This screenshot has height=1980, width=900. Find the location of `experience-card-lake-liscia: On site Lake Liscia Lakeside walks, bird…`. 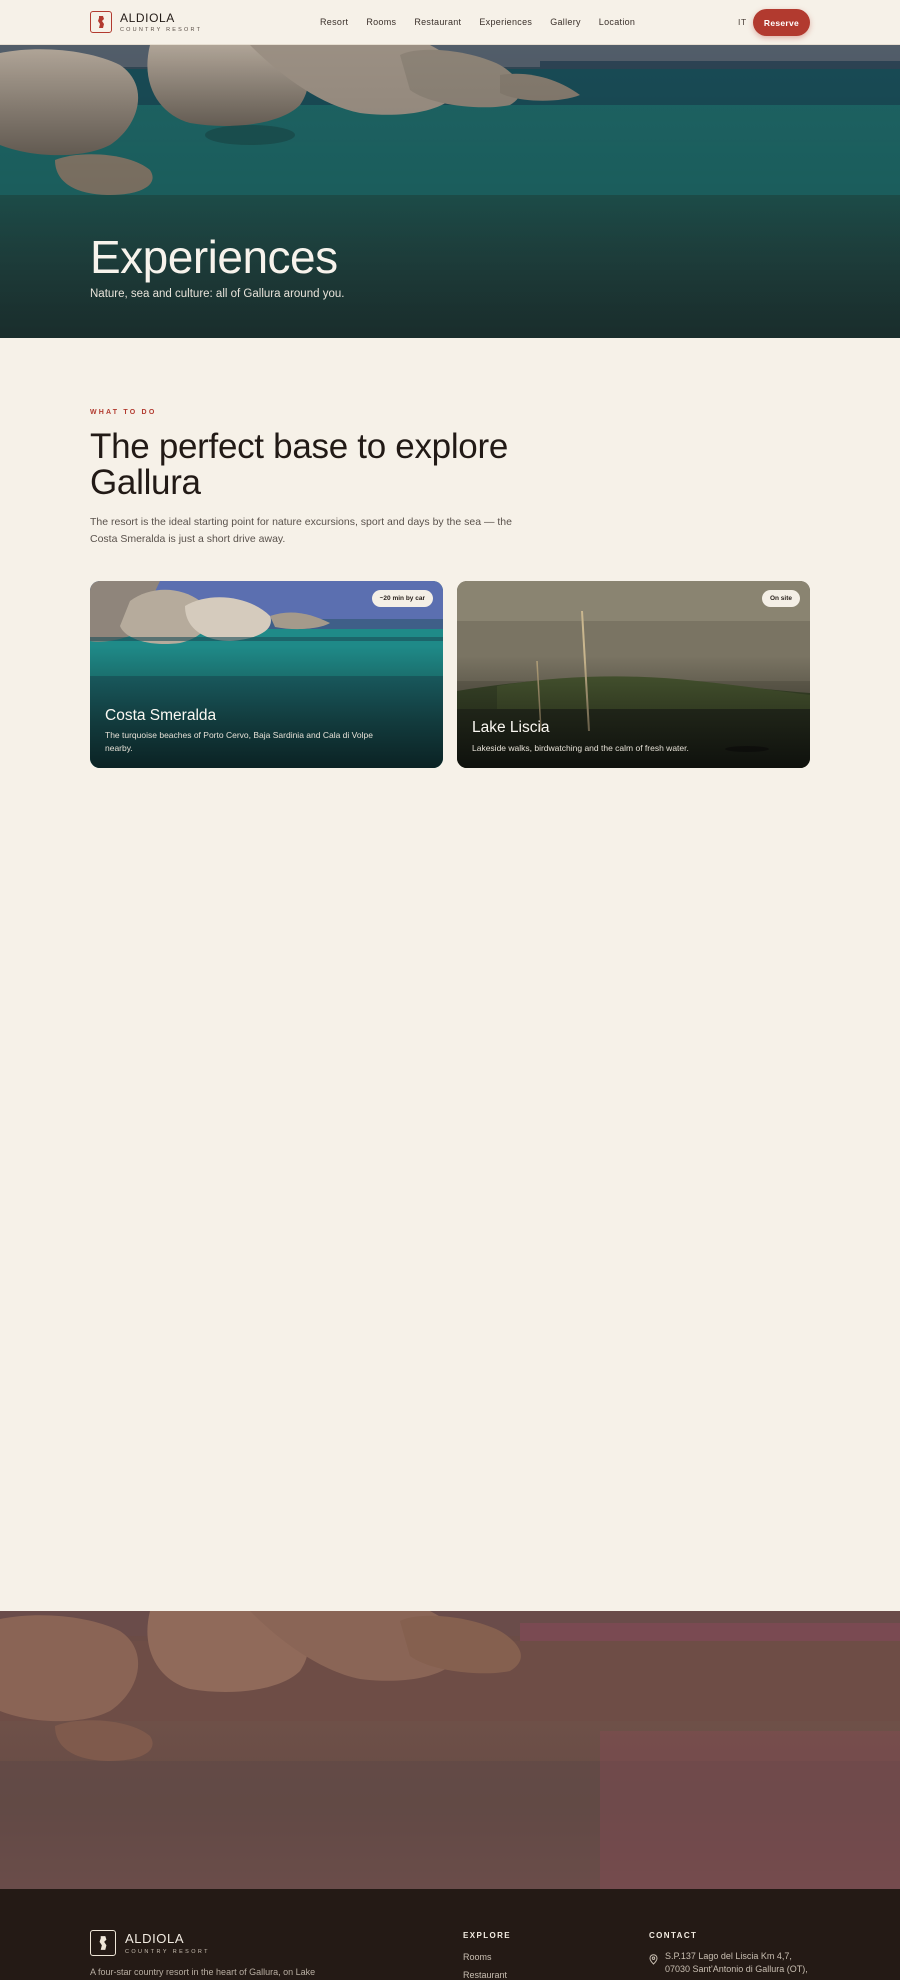

experience-card-lake-liscia: On site Lake Liscia Lakeside walks, bird… is located at coordinates (633, 674).